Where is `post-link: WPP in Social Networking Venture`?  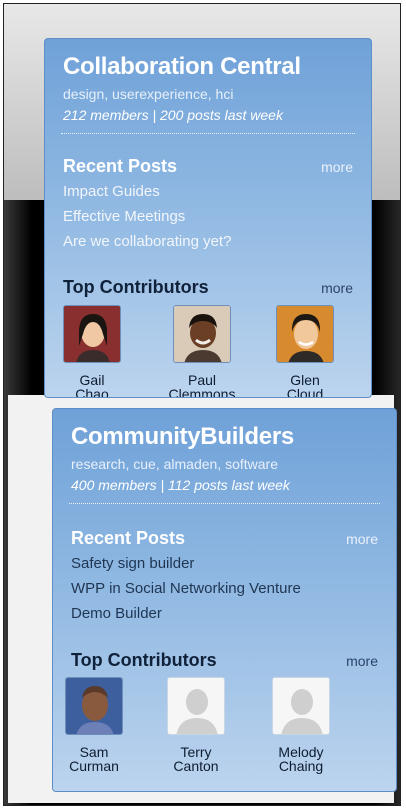
post-link: WPP in Social Networking Venture is located at coordinates (186, 588).